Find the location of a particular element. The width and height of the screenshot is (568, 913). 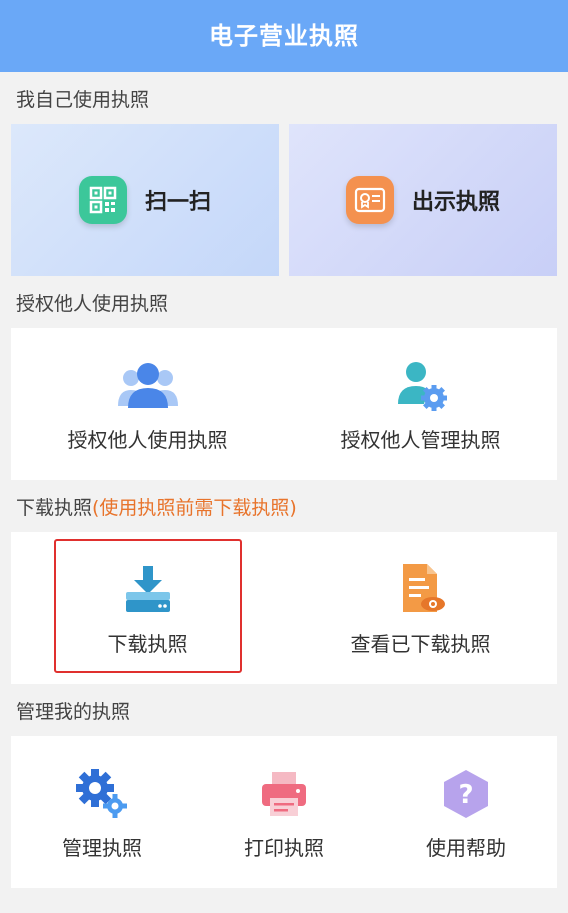

printer-icon is located at coordinates (284, 792).